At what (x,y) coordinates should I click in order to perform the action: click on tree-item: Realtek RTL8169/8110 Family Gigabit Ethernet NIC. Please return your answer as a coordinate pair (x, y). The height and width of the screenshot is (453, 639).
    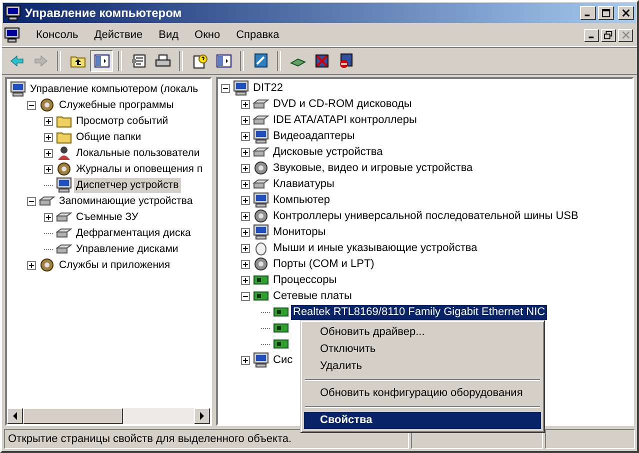
    Looking at the image, I should click on (419, 312).